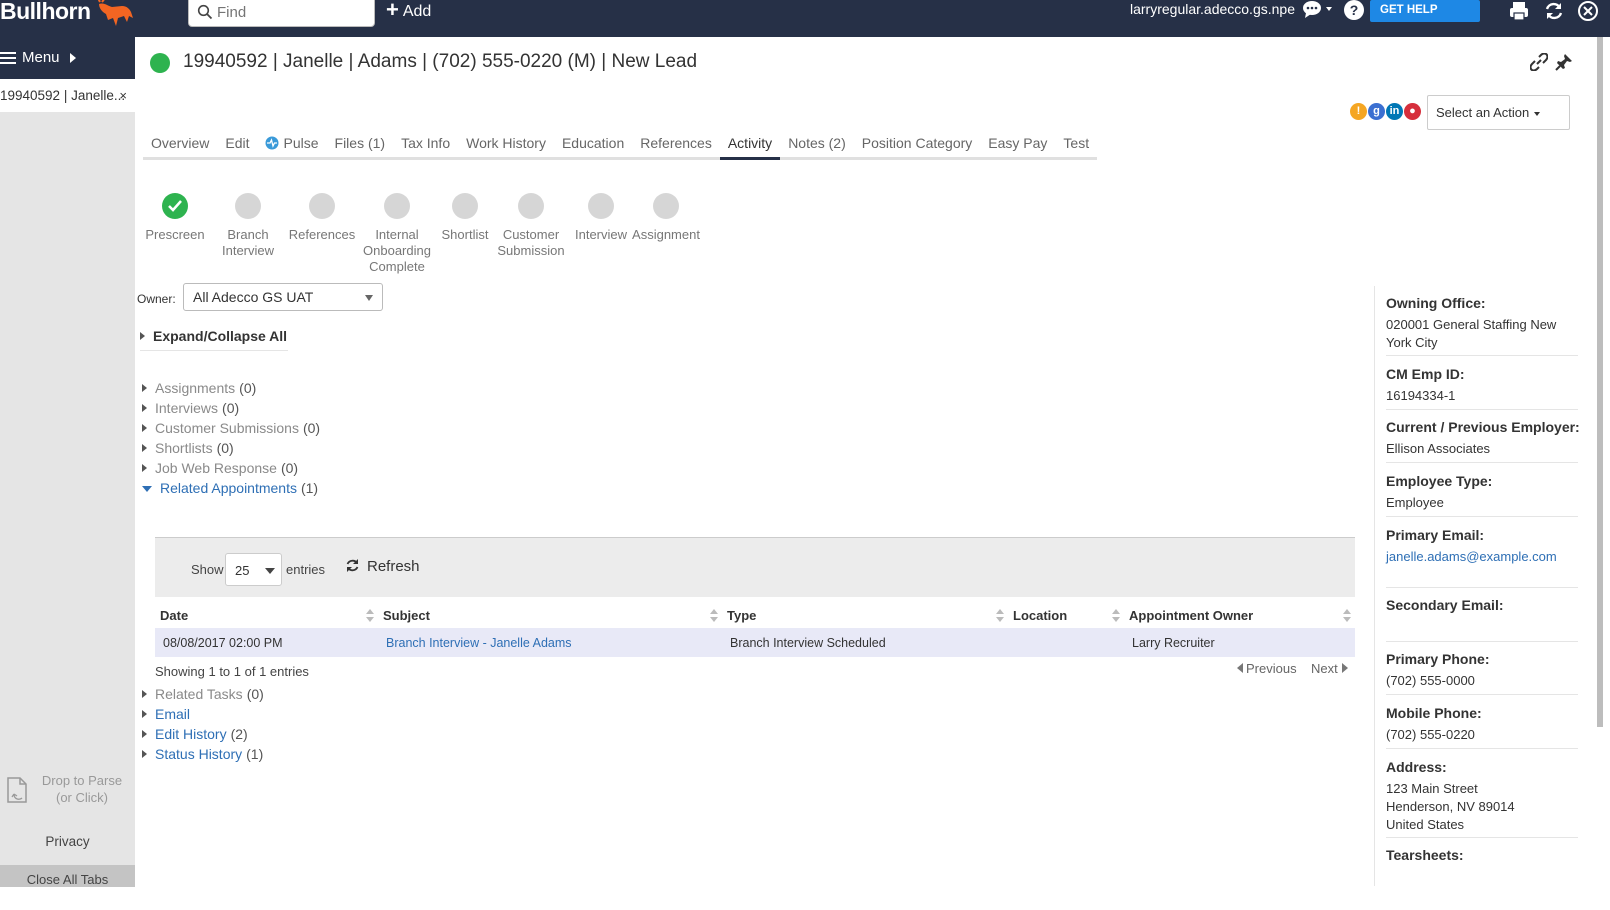 This screenshot has width=1610, height=910. What do you see at coordinates (203, 694) in the screenshot?
I see `section-related-tasks: Related Tasks (0)` at bounding box center [203, 694].